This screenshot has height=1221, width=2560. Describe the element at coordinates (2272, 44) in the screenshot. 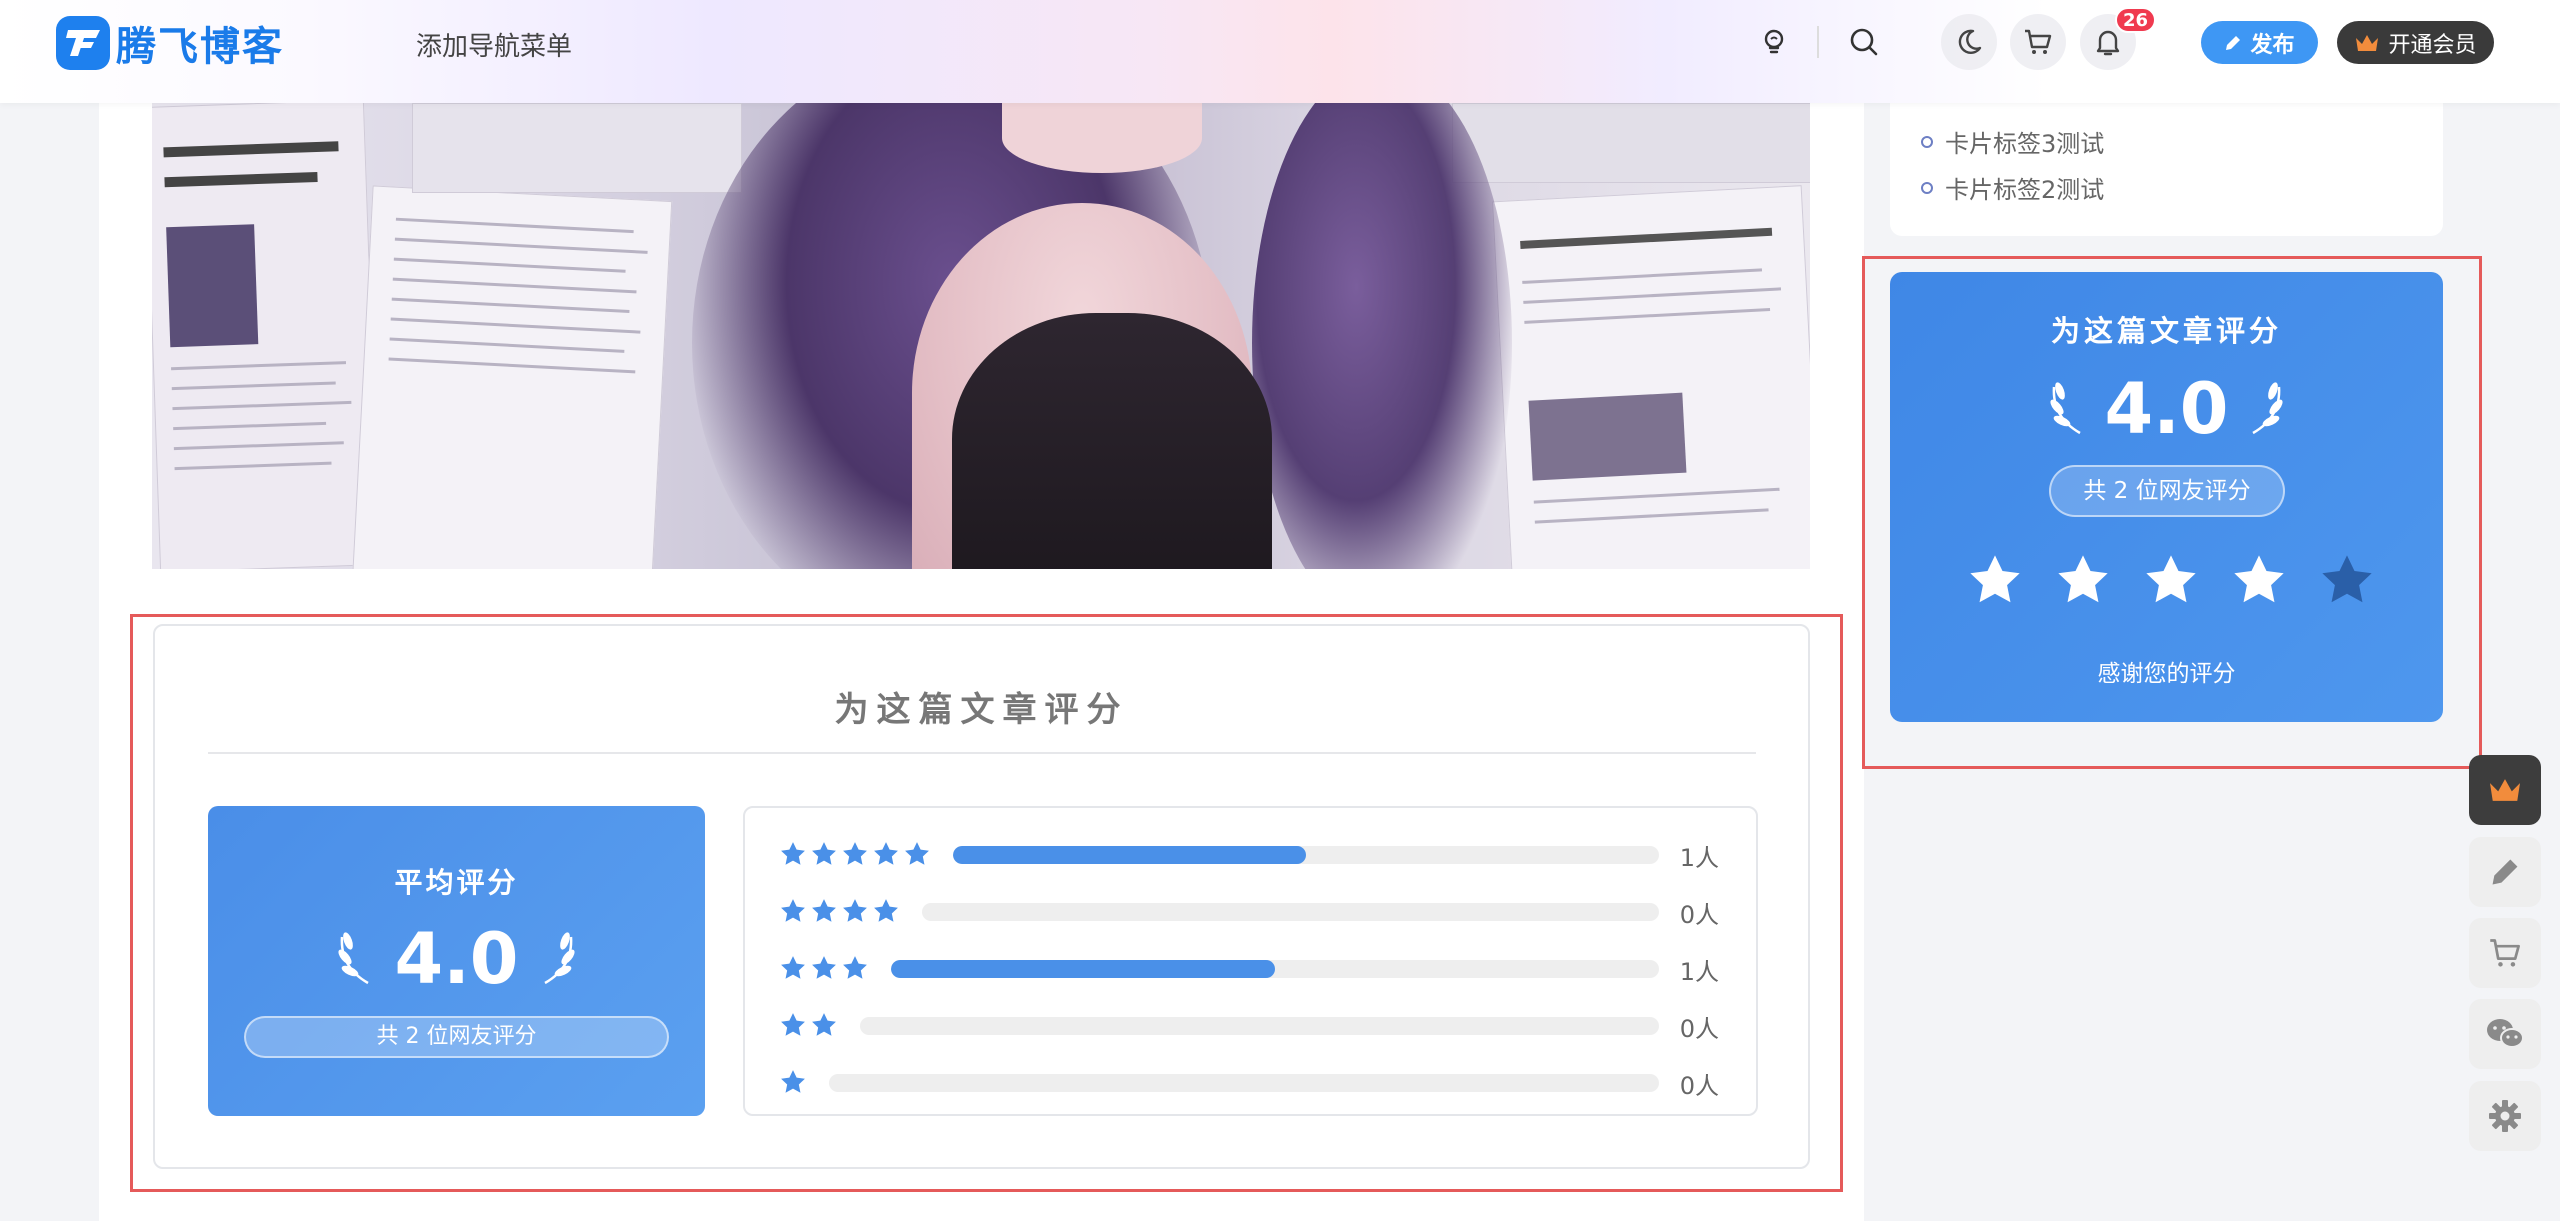

I see `publish-label: 发布` at that location.